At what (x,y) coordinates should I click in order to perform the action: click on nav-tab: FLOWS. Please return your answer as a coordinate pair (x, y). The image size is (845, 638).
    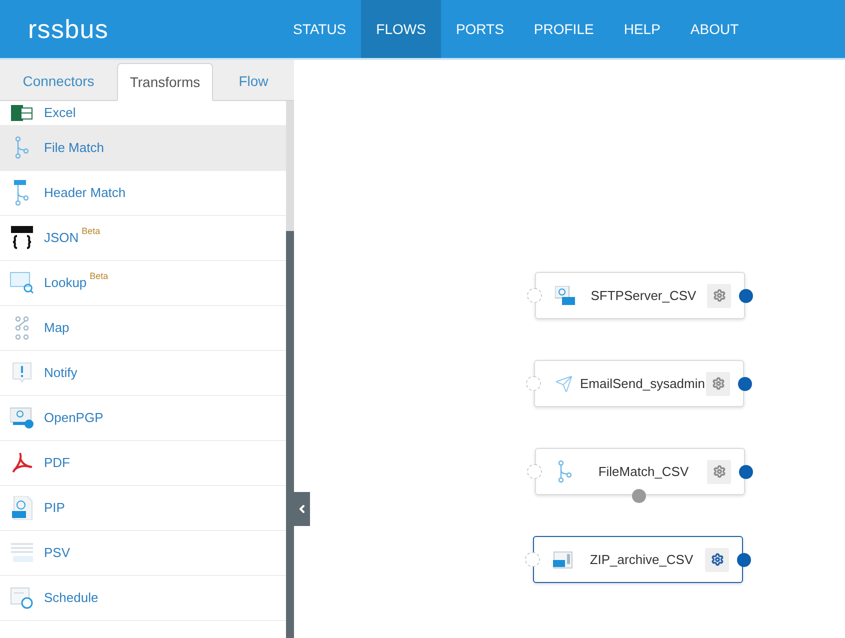
    Looking at the image, I should click on (401, 29).